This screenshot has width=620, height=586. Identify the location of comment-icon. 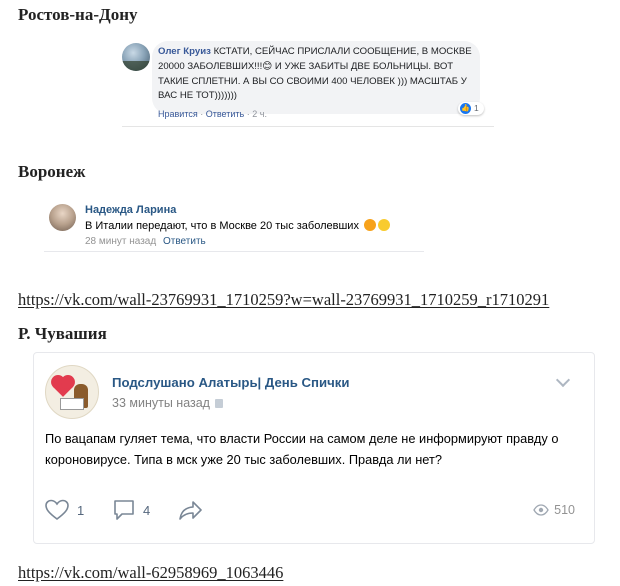
(124, 510).